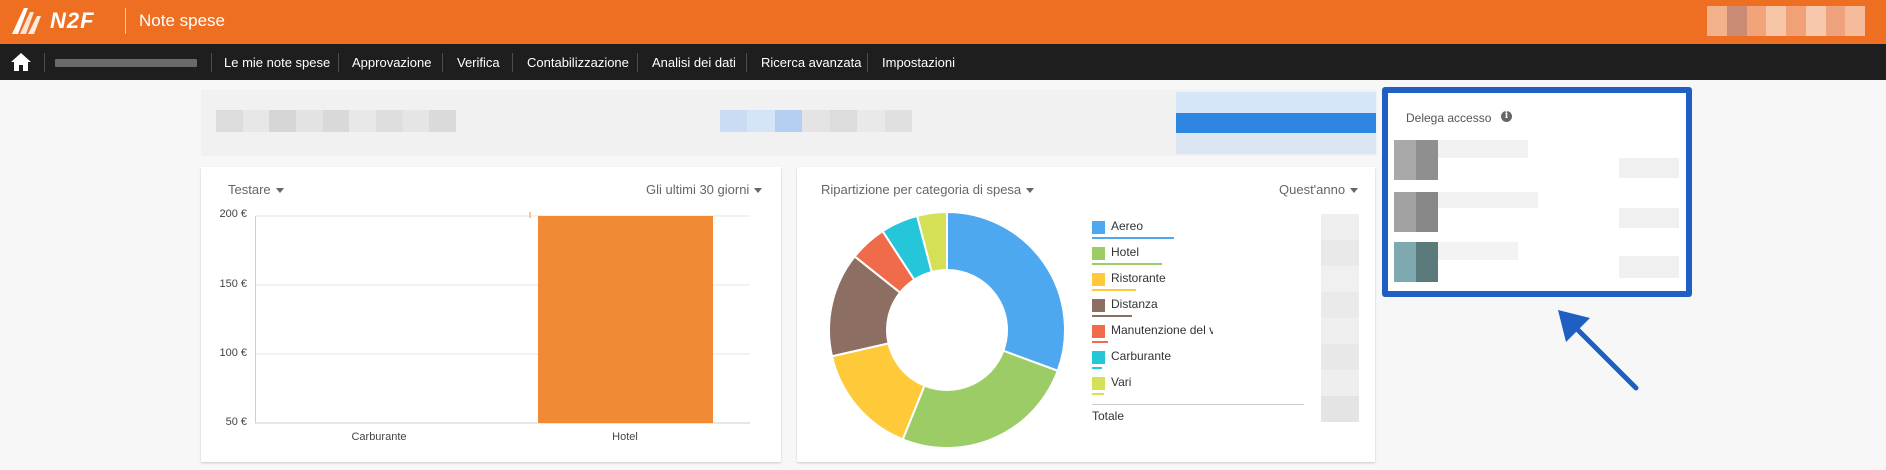  What do you see at coordinates (921, 189) in the screenshot?
I see `donut-filter-label: Ripartizione per categoria di spesa` at bounding box center [921, 189].